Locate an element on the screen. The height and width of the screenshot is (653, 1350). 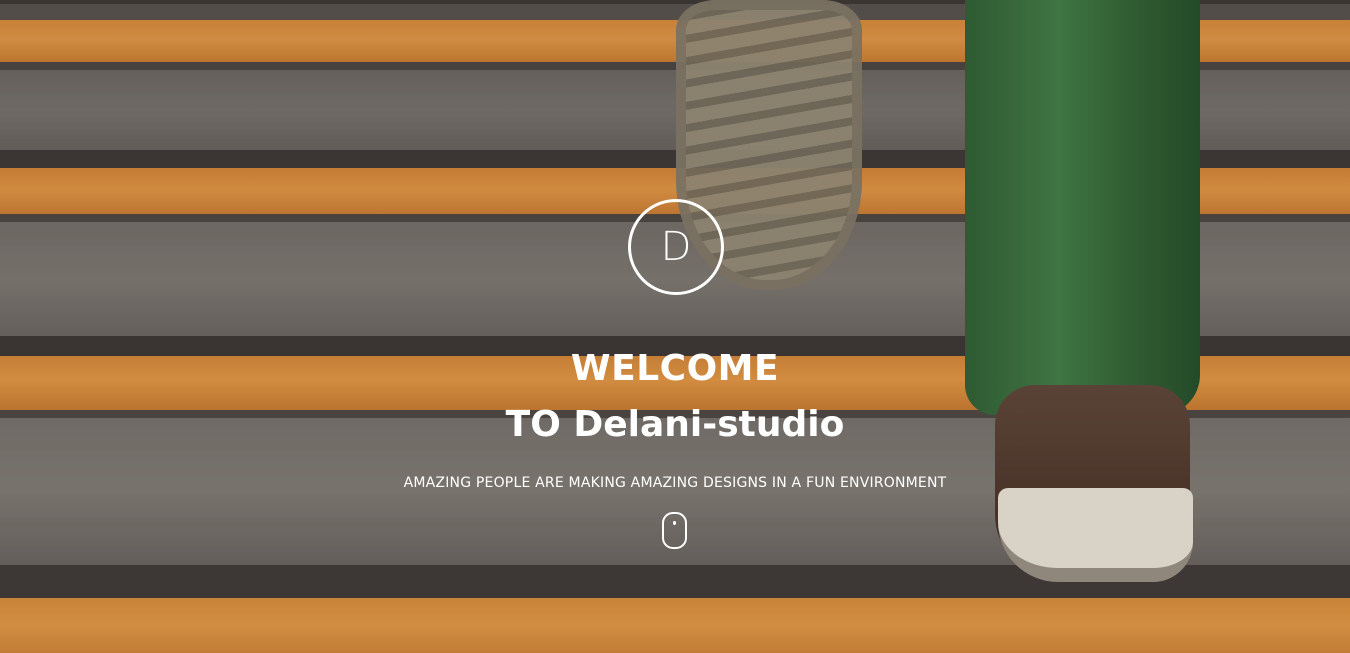
hero-title-line1: WELCOME is located at coordinates (675, 368).